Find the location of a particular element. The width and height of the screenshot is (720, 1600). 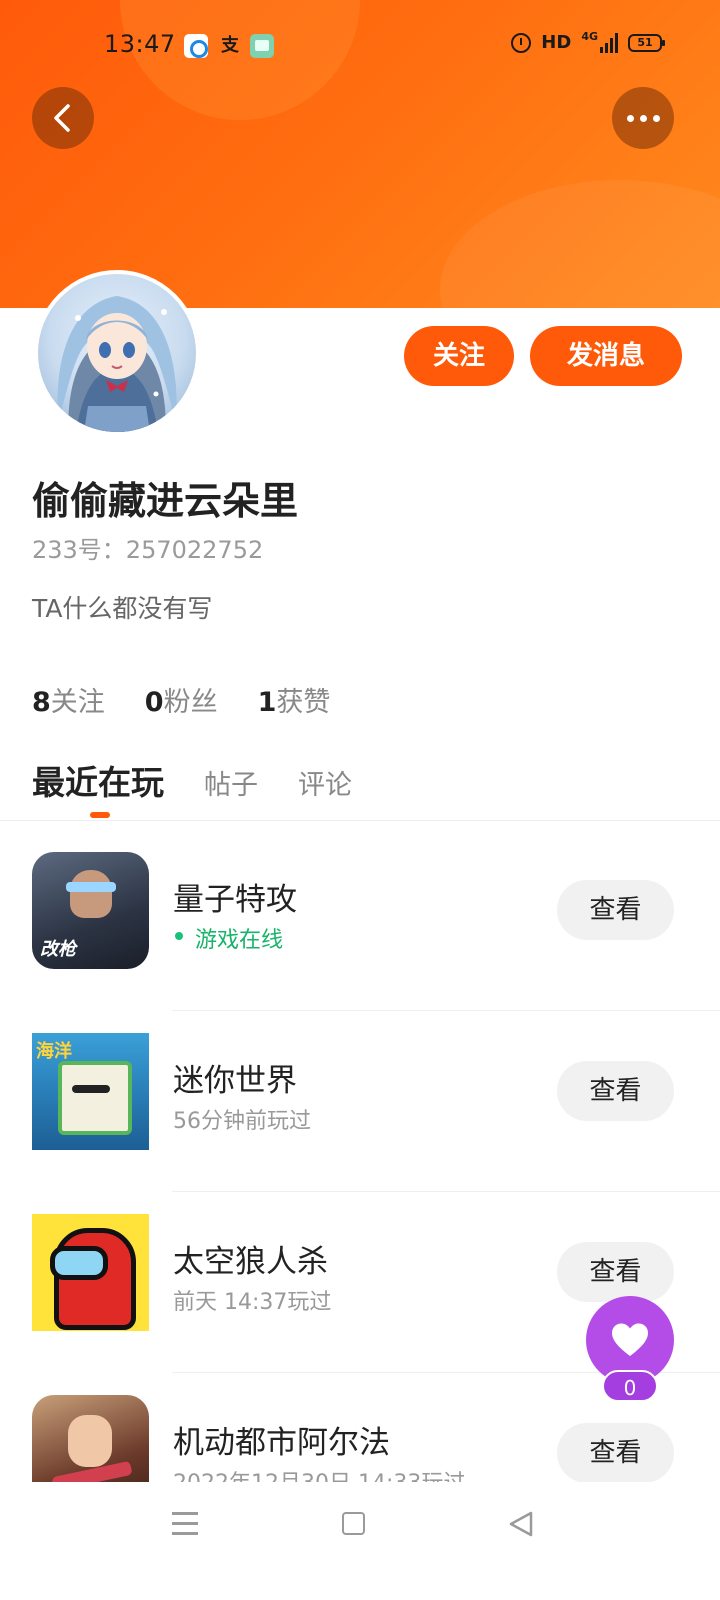

user-id: 233号：257022752 is located at coordinates (148, 550).